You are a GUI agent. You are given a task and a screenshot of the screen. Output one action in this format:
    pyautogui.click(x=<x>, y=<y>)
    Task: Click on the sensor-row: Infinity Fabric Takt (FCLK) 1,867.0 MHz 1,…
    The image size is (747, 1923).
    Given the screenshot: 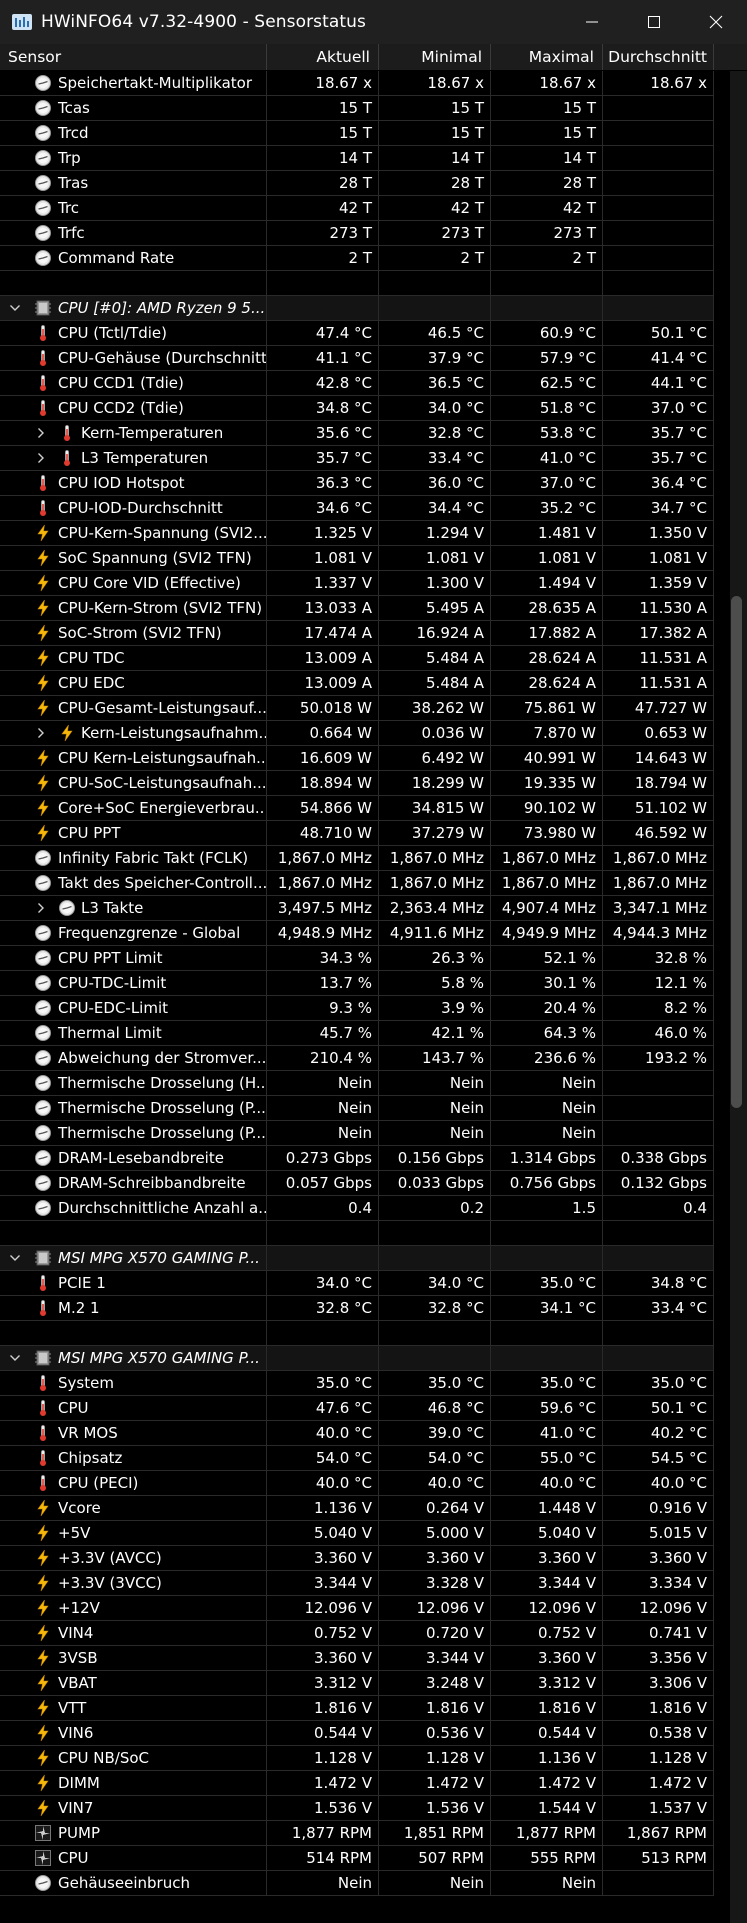 What is the action you would take?
    pyautogui.click(x=357, y=858)
    